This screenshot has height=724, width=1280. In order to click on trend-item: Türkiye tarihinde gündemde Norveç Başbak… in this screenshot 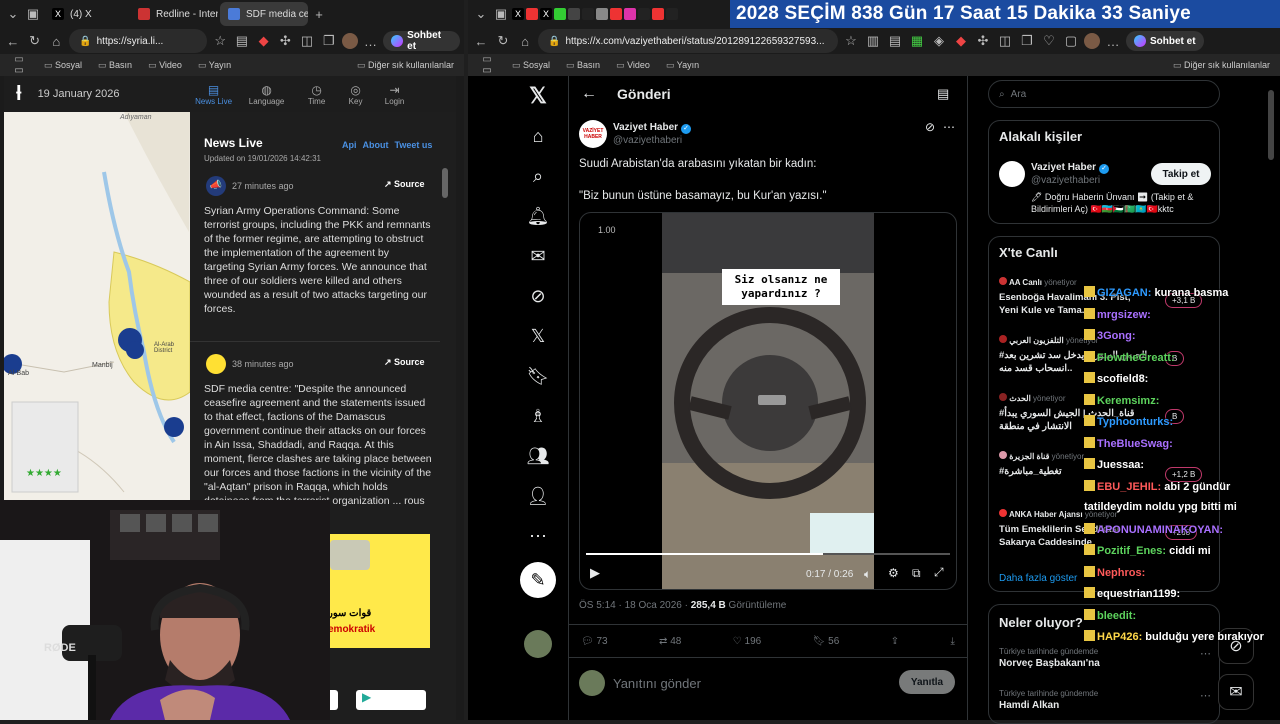, I will do `click(1105, 658)`.